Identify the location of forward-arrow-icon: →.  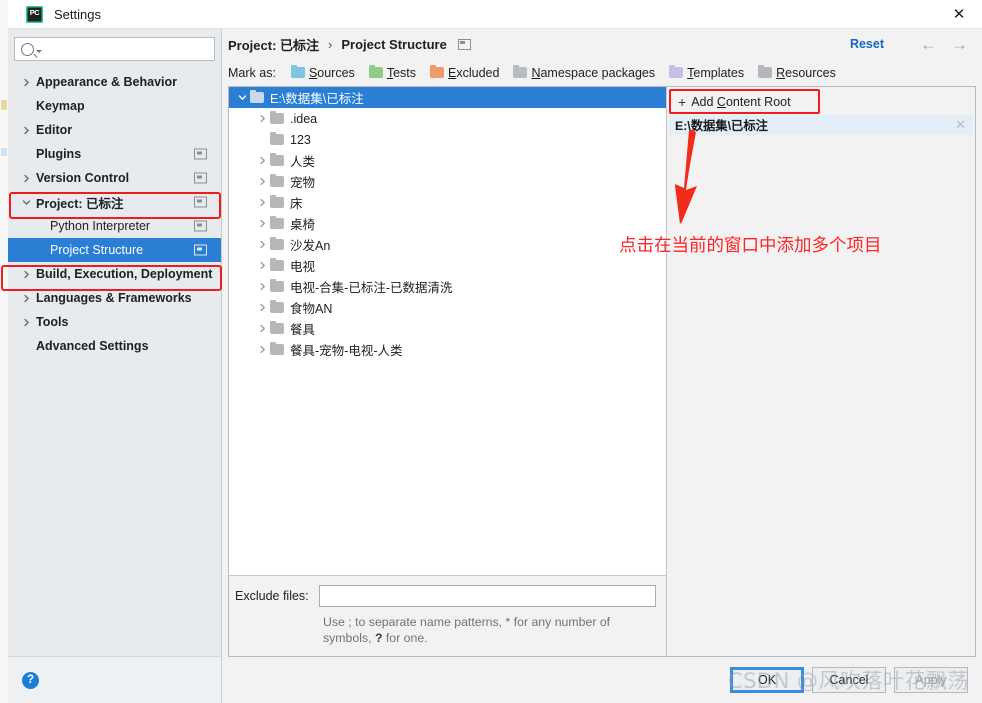
(959, 44).